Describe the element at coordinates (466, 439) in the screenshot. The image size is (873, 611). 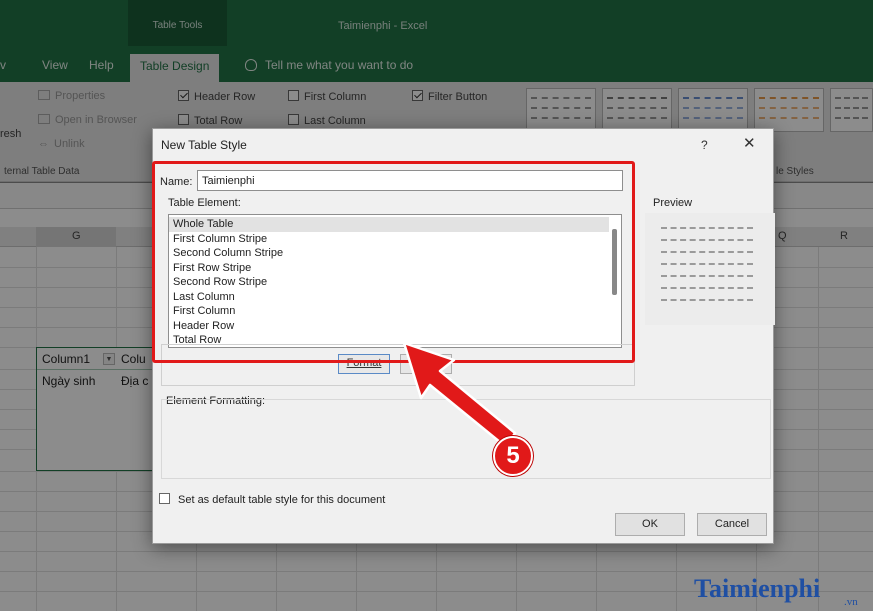
I see `element-formatting-box` at that location.